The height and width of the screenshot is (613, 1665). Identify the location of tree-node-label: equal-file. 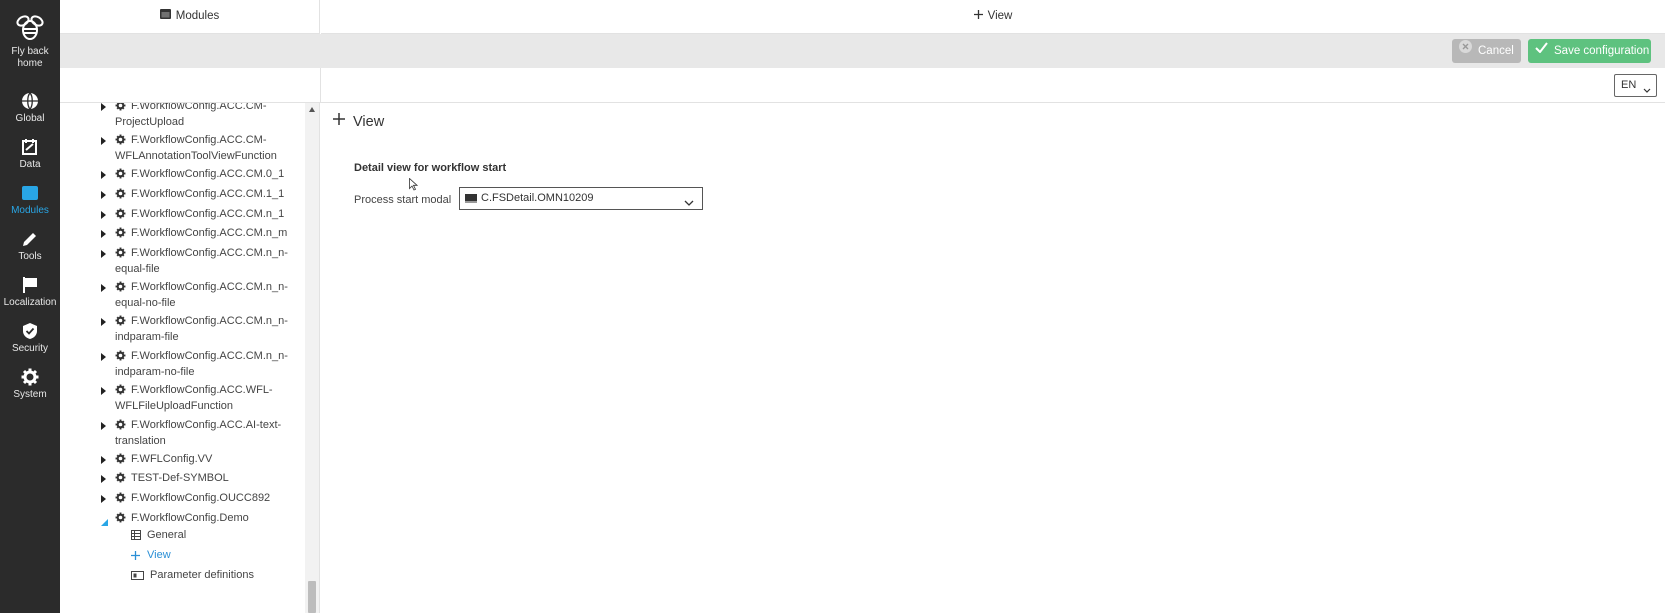
(137, 268).